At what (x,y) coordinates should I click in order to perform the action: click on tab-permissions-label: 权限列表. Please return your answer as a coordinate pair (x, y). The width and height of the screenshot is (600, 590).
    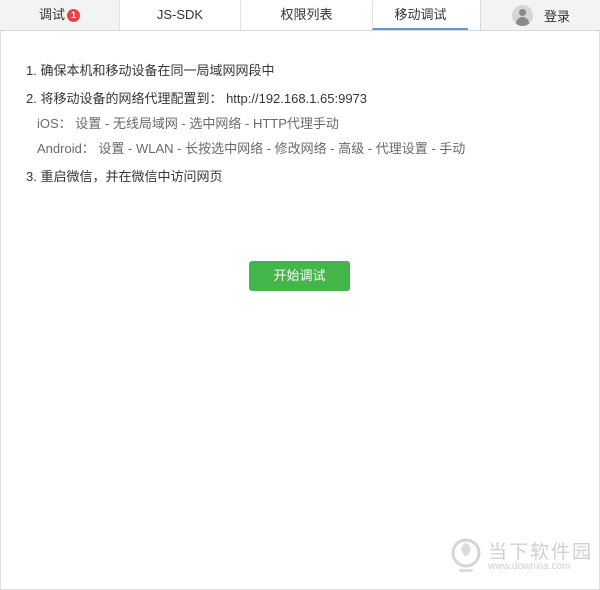
    Looking at the image, I should click on (306, 14).